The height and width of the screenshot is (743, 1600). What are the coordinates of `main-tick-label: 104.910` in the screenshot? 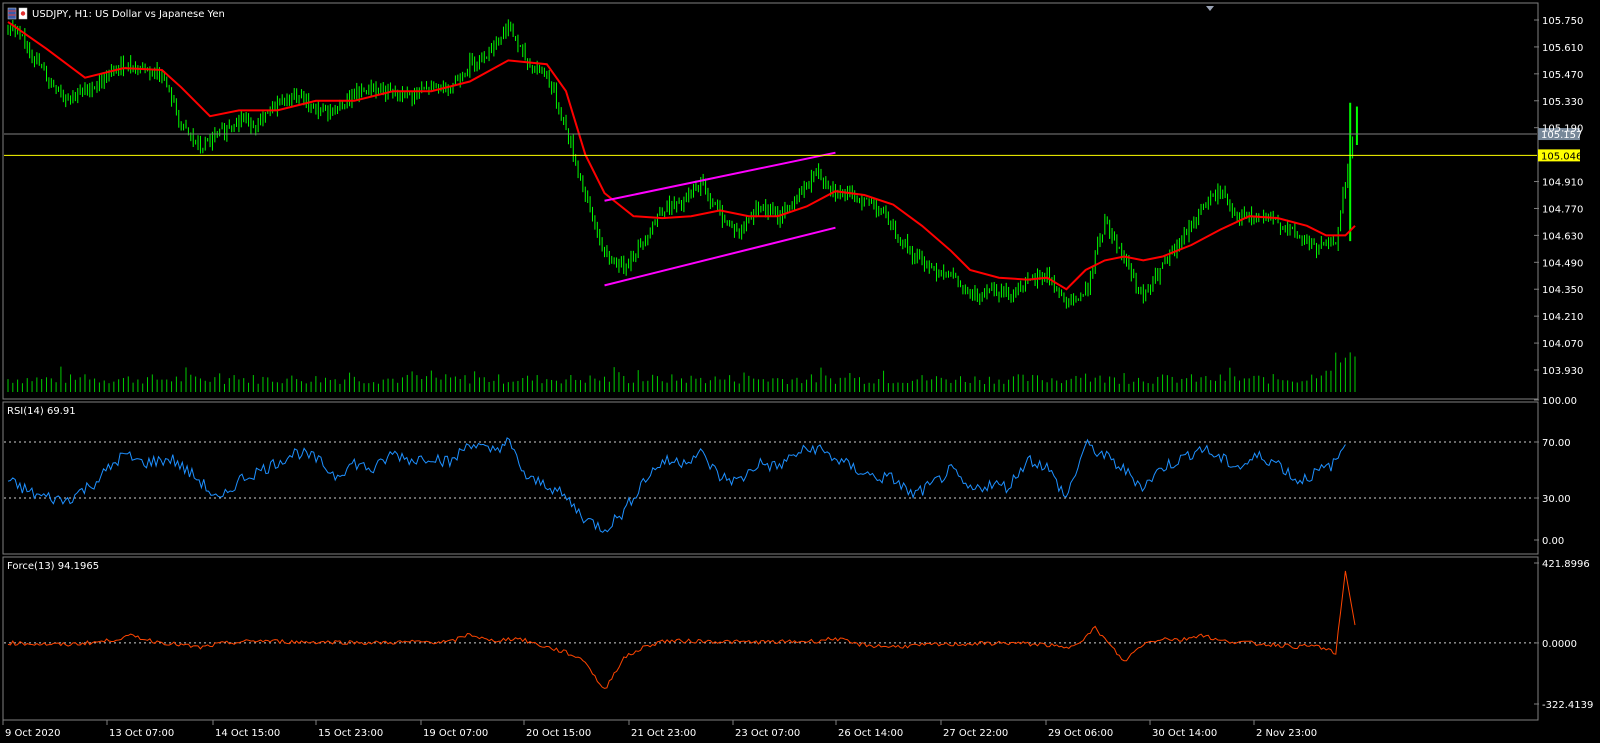 It's located at (1562, 183).